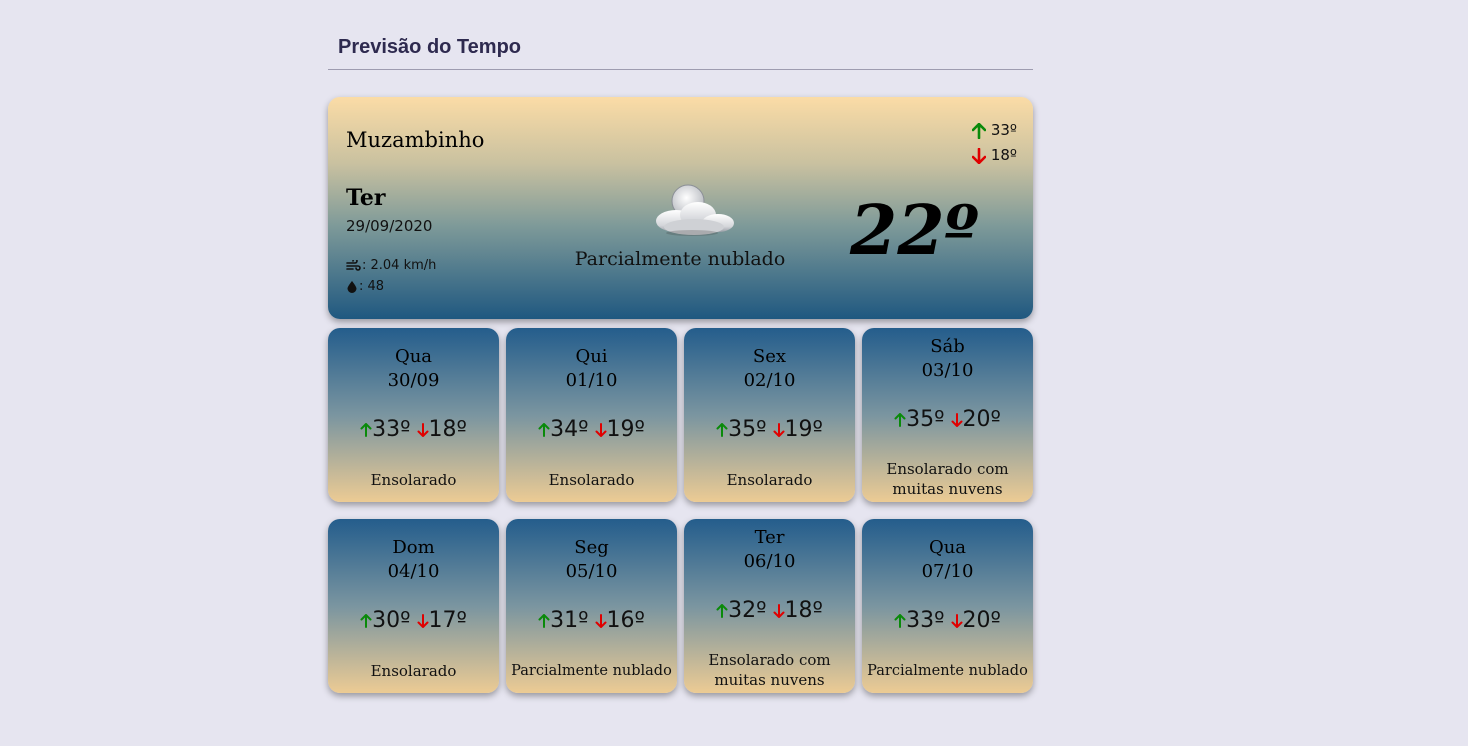 Image resolution: width=1468 pixels, height=746 pixels. Describe the element at coordinates (769, 429) in the screenshot. I see `forecast-temps: 35º 19º` at that location.